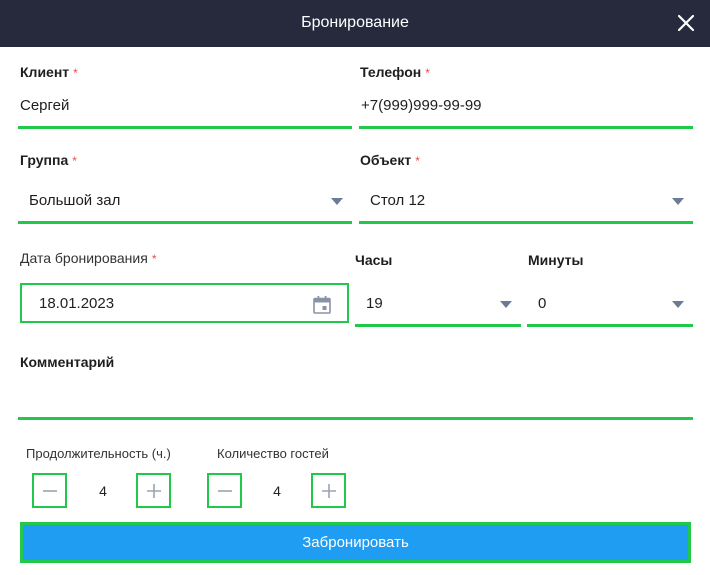  Describe the element at coordinates (44, 160) in the screenshot. I see `group-label-text: Группа` at that location.